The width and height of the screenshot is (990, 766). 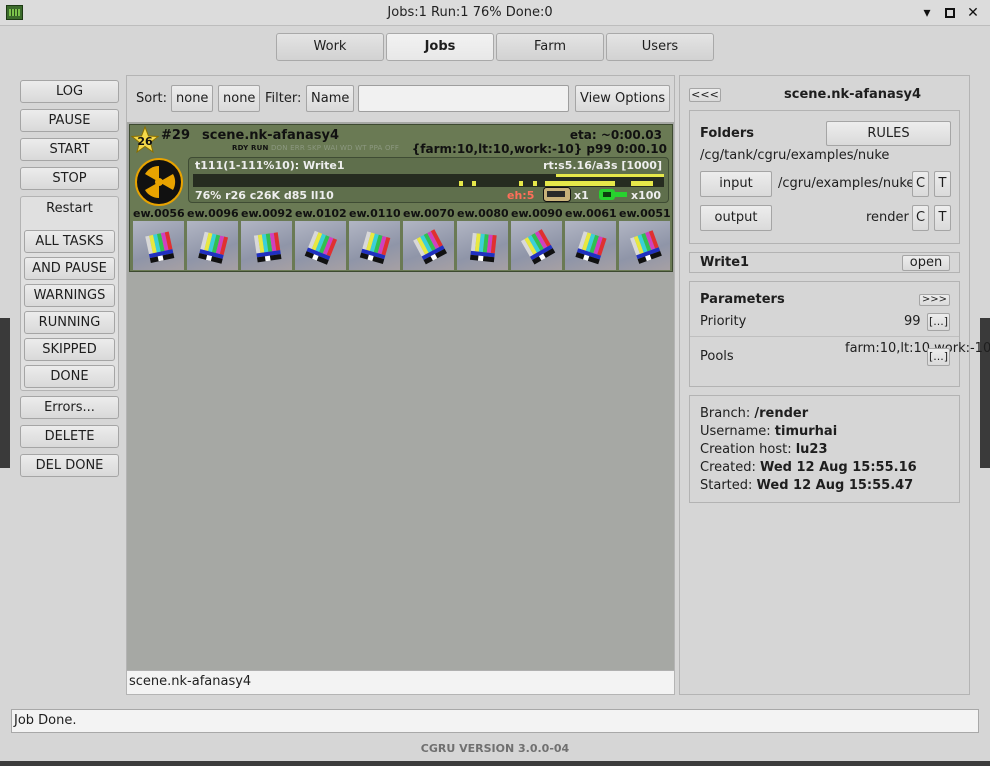 I want to click on delete-button: DELETE, so click(x=69, y=436).